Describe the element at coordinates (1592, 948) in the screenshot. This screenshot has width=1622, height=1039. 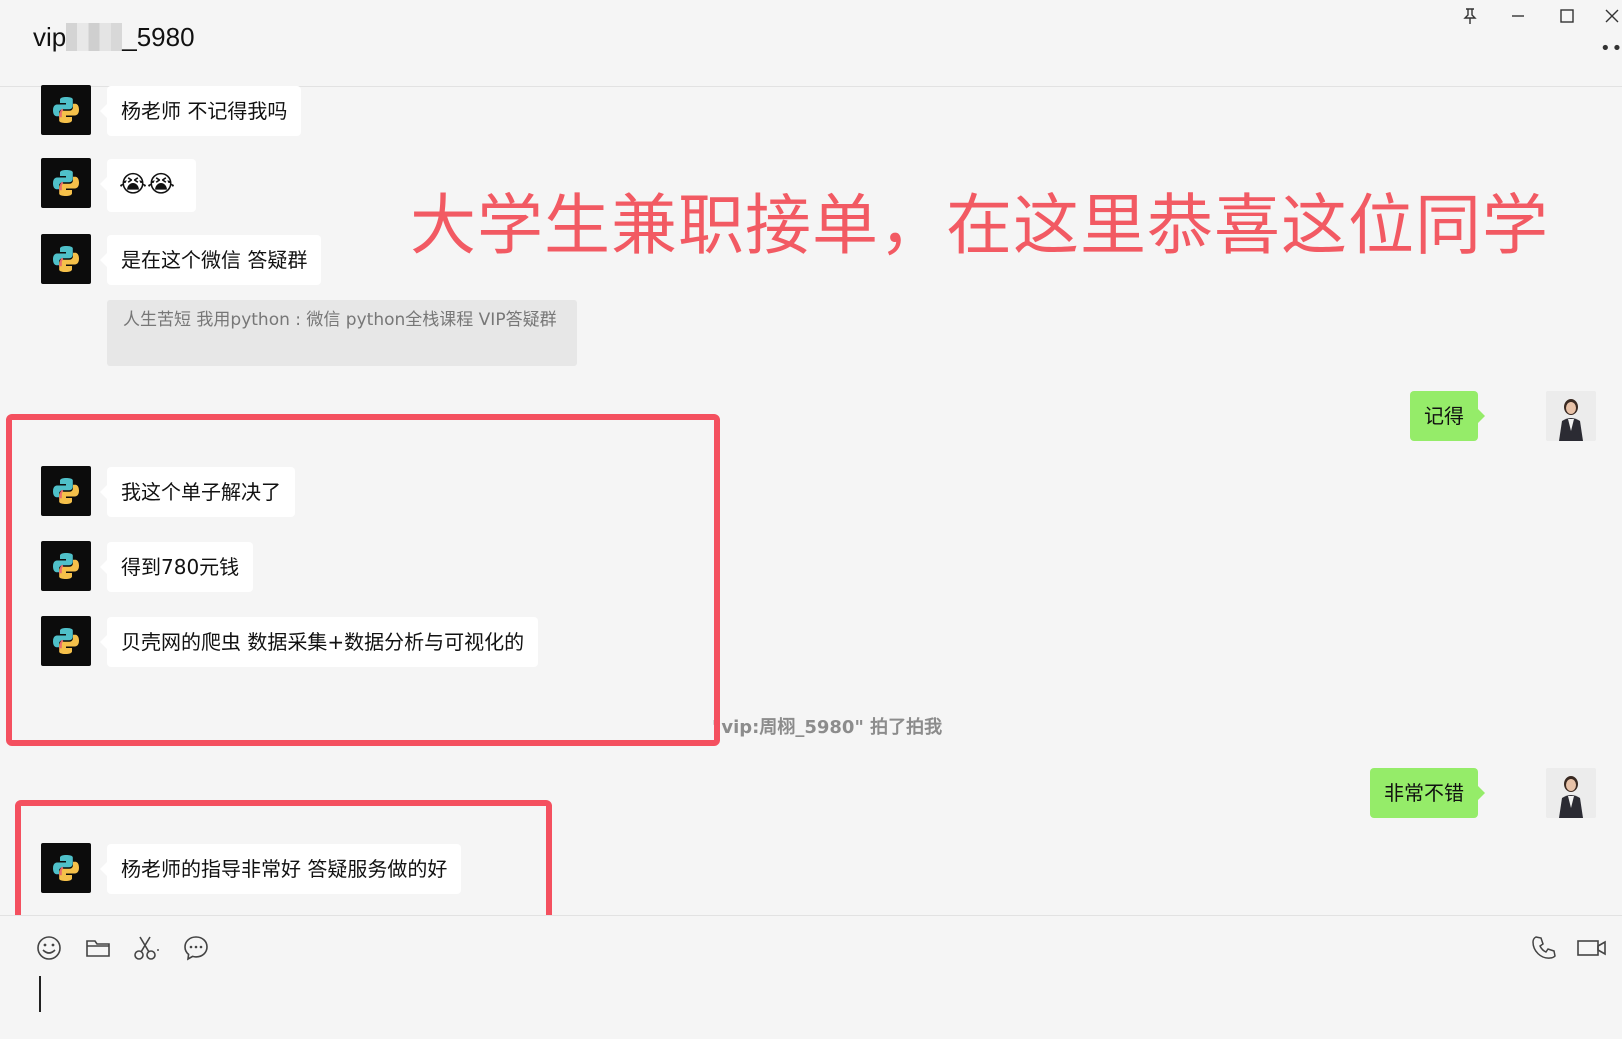
I see `video-call-icon` at that location.